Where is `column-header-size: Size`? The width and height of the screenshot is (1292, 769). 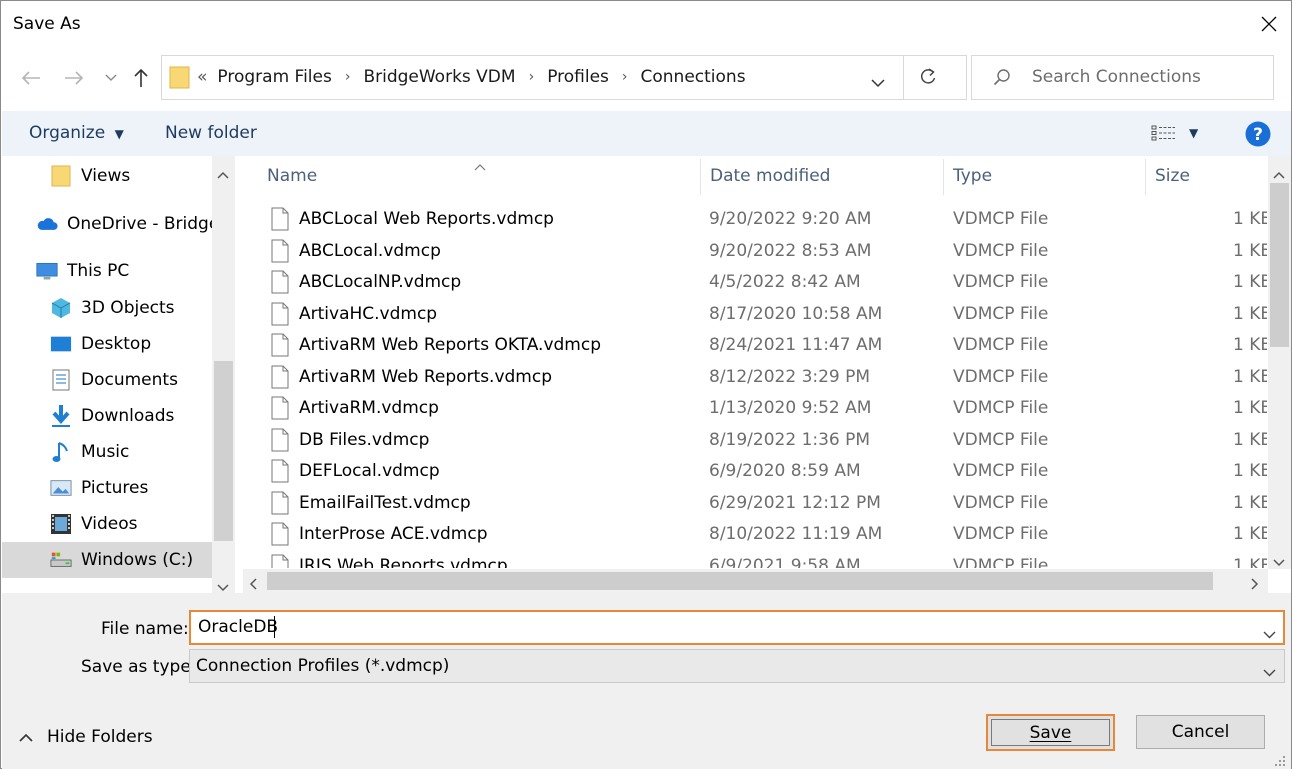
column-header-size: Size is located at coordinates (1172, 176).